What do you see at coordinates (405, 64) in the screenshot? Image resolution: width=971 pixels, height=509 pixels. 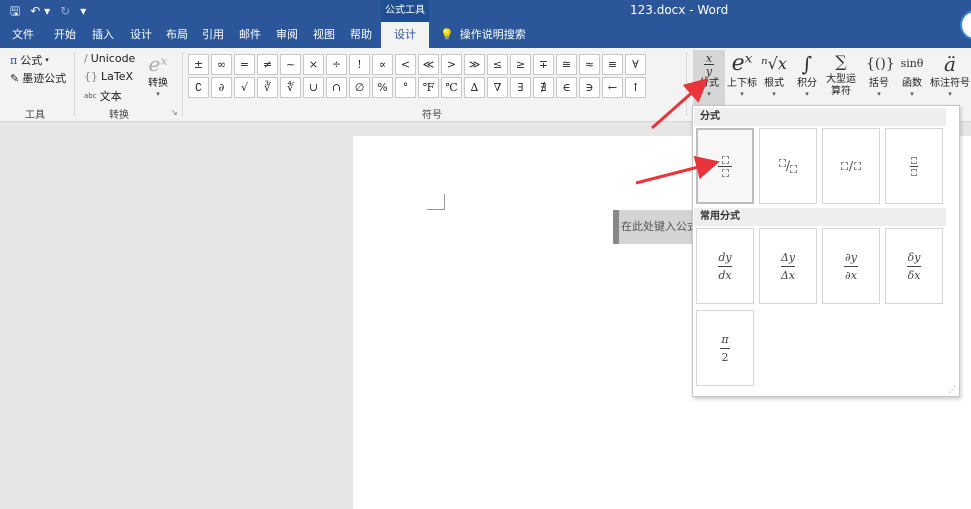 I see `symbol-button: <` at bounding box center [405, 64].